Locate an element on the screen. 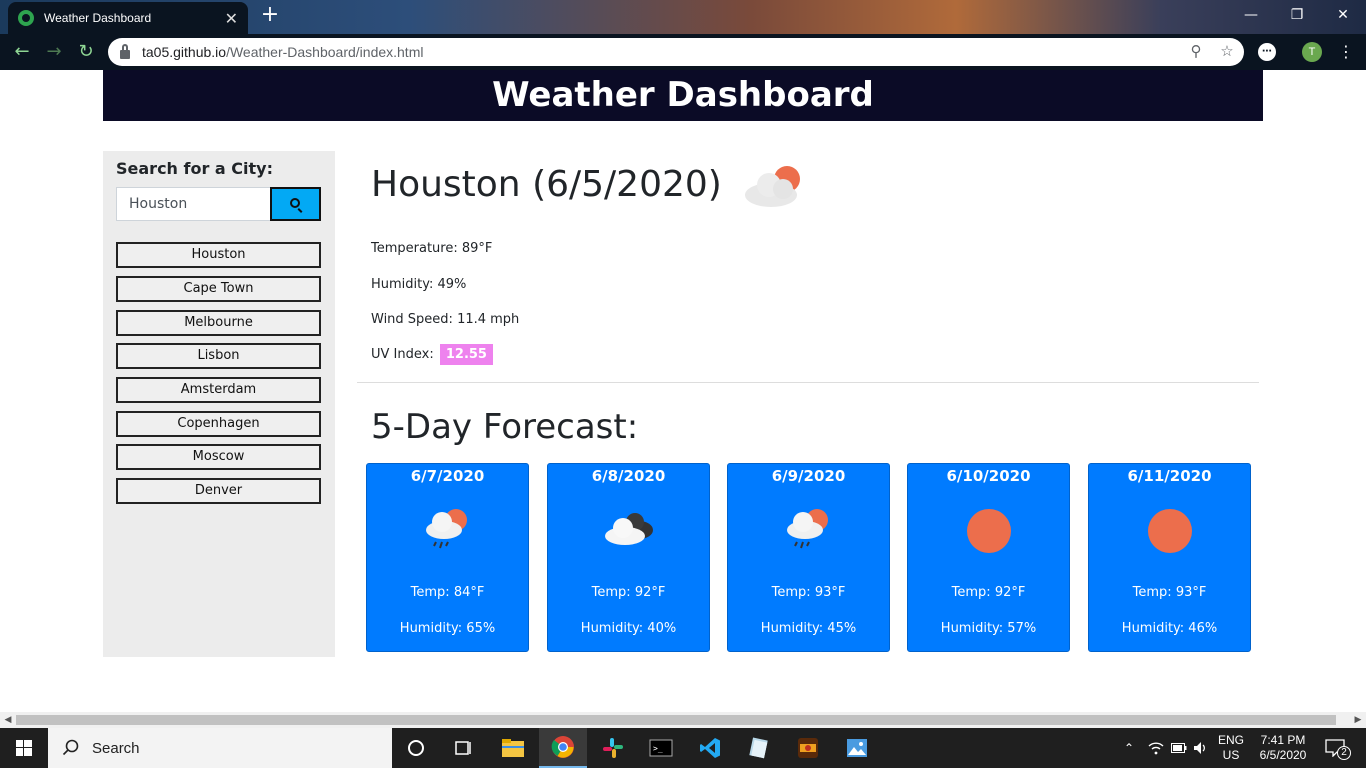 This screenshot has width=1366, height=772. cloudy-icon is located at coordinates (628, 529).